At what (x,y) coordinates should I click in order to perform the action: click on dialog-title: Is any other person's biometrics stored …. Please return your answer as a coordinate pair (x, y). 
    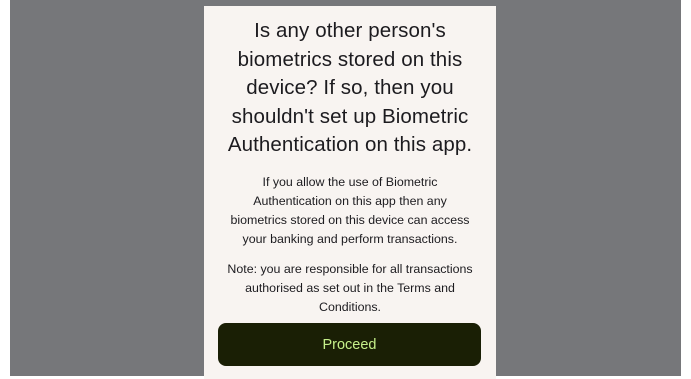
    Looking at the image, I should click on (350, 87).